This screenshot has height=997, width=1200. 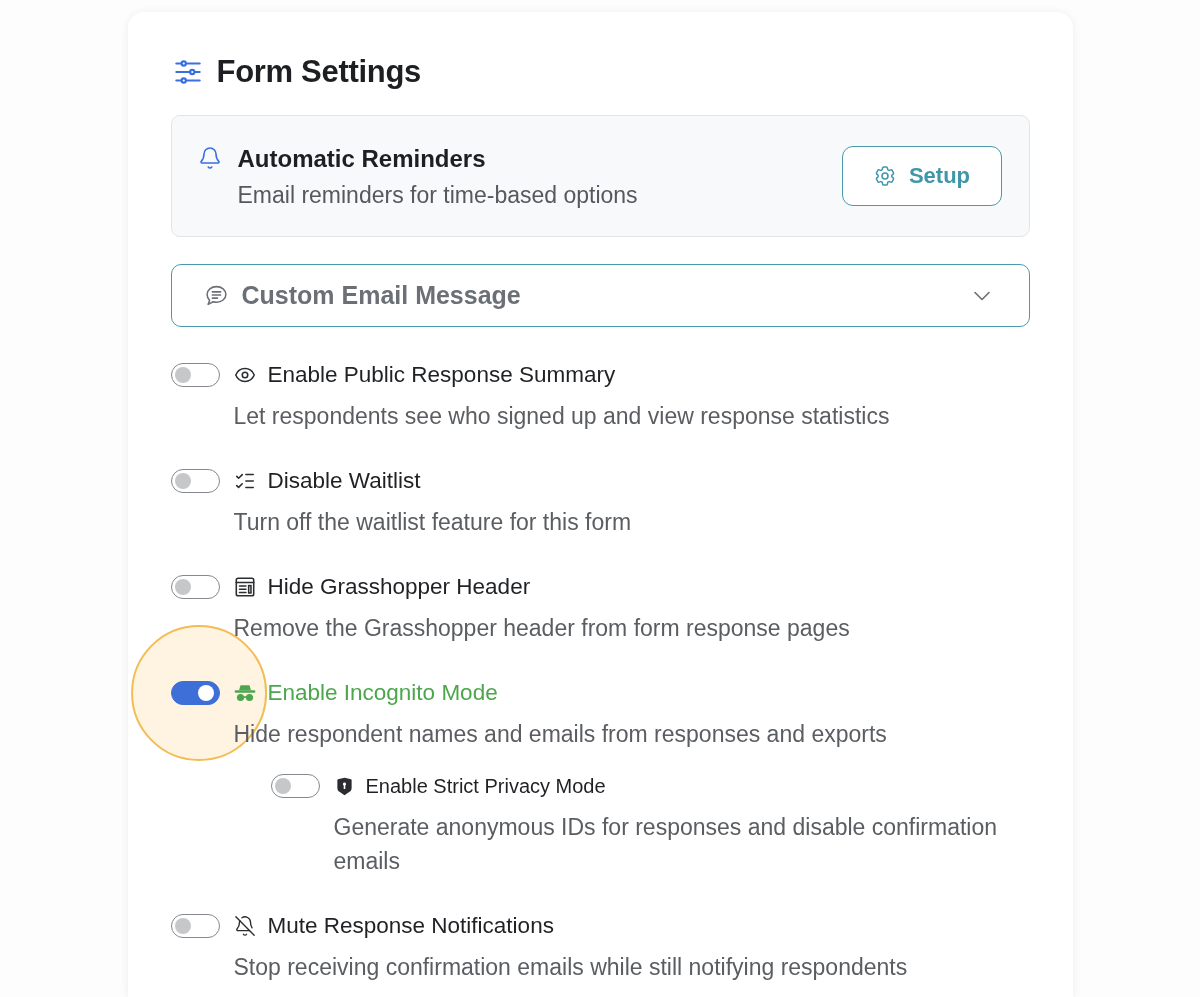 What do you see at coordinates (441, 375) in the screenshot?
I see `setting-label: Enable Public Response Summary` at bounding box center [441, 375].